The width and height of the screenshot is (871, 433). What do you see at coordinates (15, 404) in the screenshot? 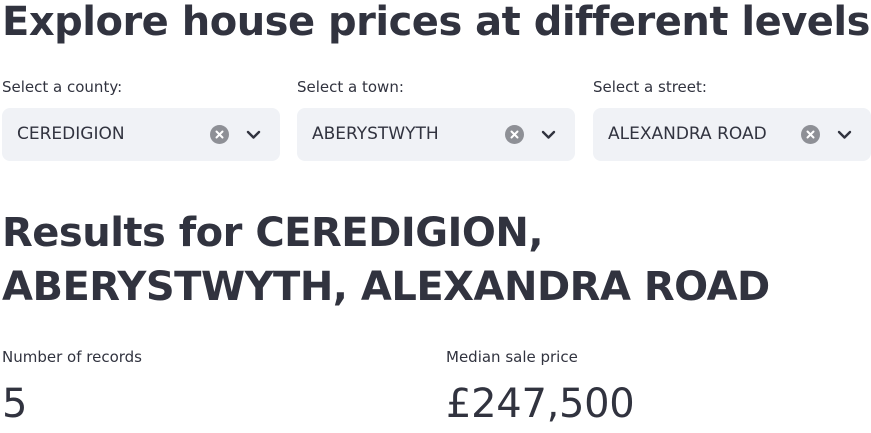
I see `metric-value: 5` at bounding box center [15, 404].